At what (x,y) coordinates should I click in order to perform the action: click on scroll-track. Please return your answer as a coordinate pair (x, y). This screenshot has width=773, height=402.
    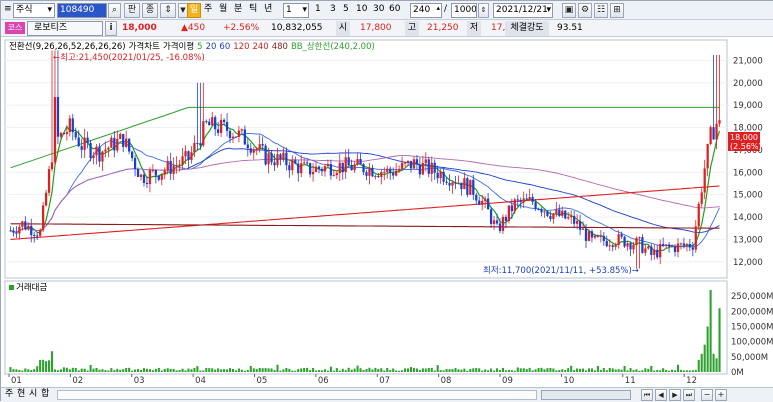
    Looking at the image, I should click on (297, 395).